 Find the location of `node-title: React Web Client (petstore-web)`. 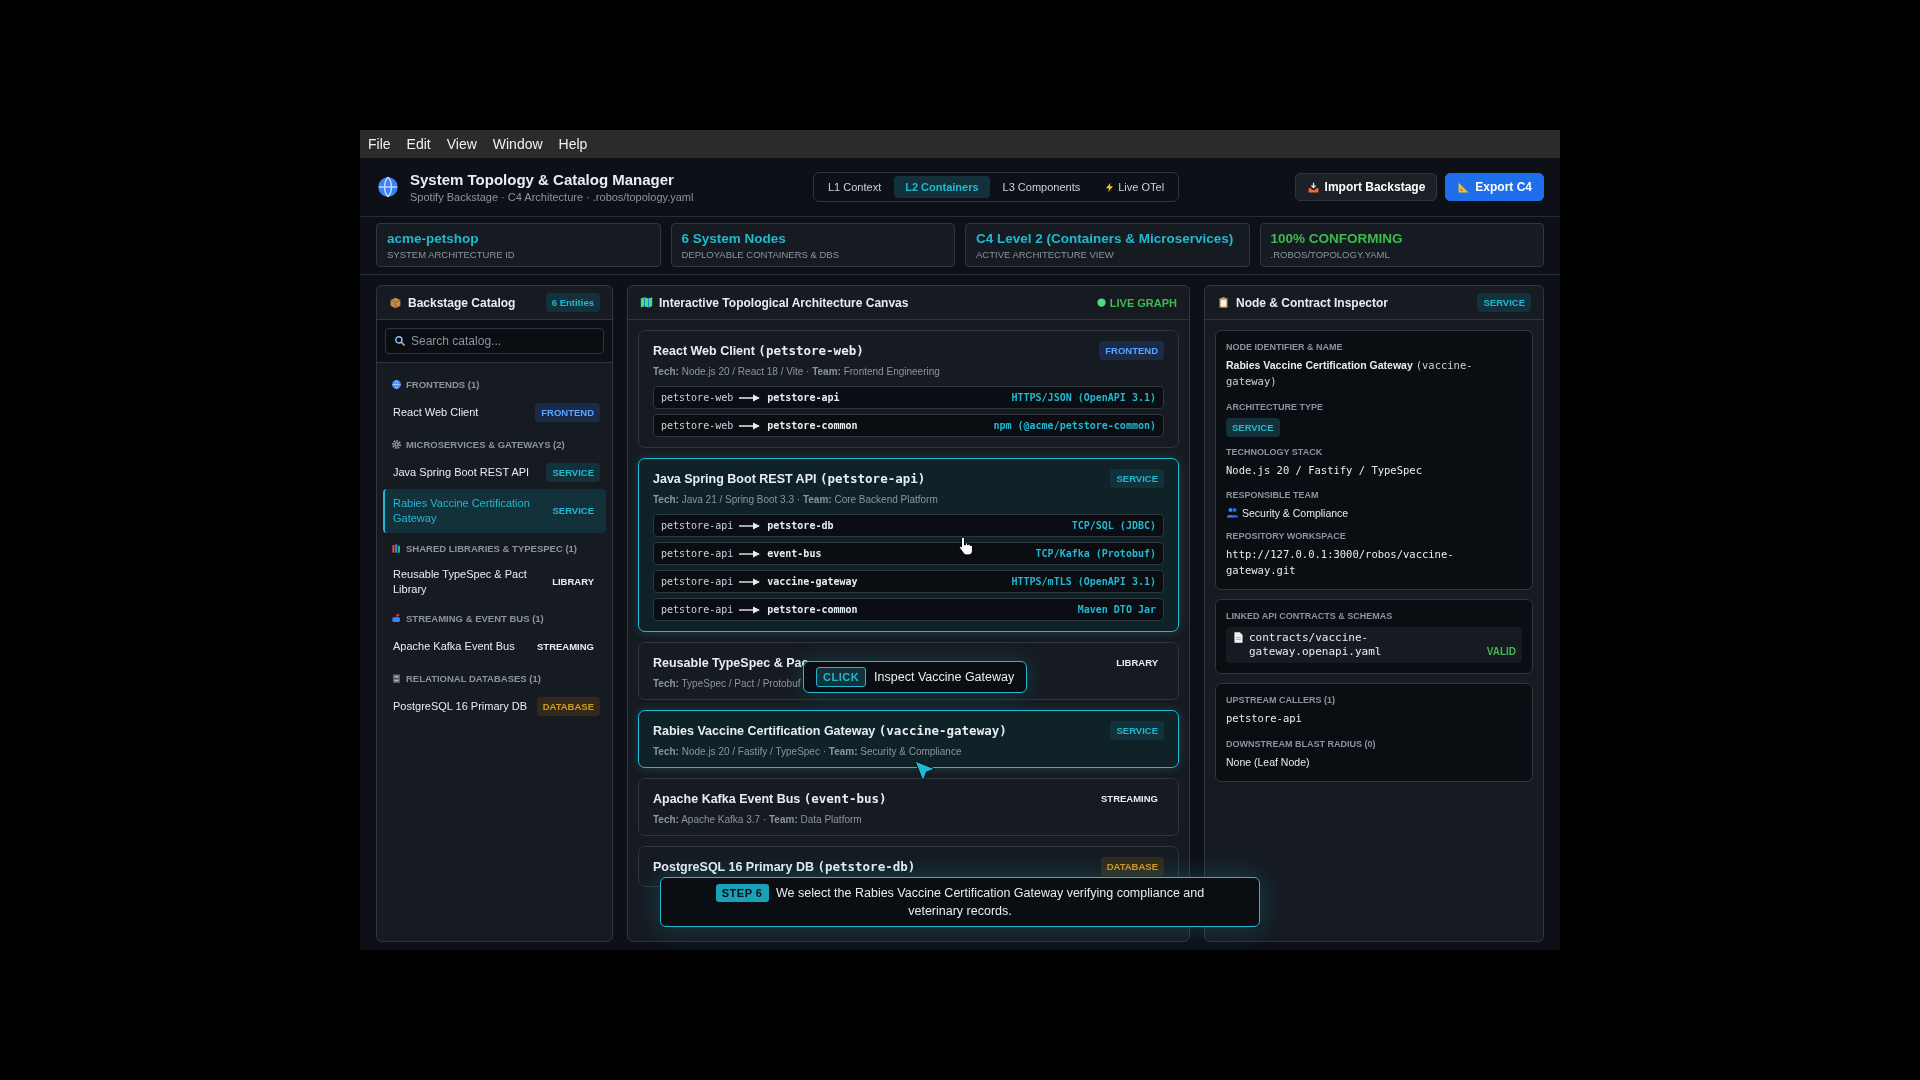

node-title: React Web Client (petstore-web) is located at coordinates (758, 350).